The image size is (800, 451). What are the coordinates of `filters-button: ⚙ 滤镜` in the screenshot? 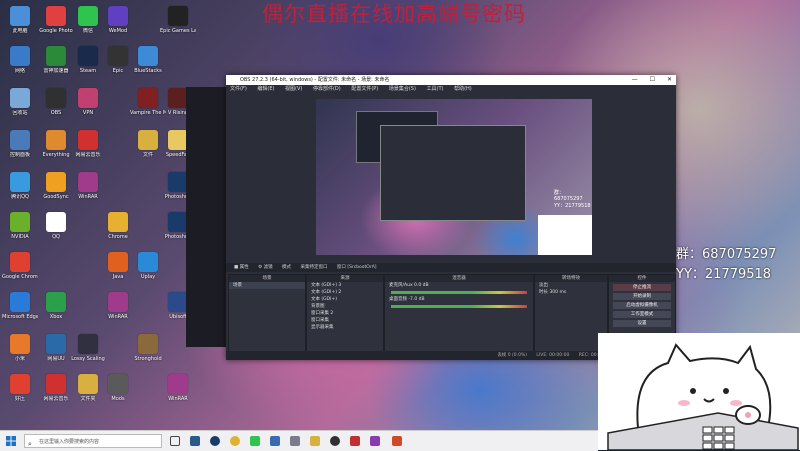 It's located at (265, 267).